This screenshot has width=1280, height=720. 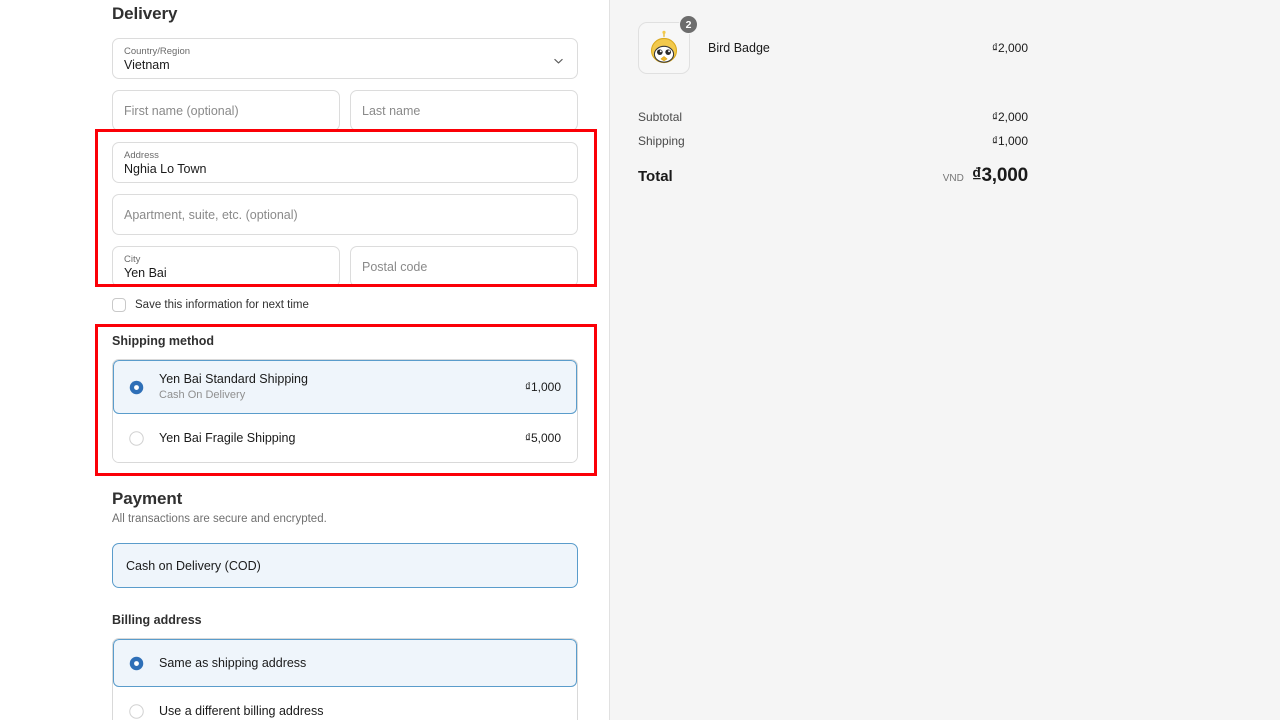 What do you see at coordinates (345, 565) in the screenshot?
I see `payment-method-cod: Cash on Delivery (COD)` at bounding box center [345, 565].